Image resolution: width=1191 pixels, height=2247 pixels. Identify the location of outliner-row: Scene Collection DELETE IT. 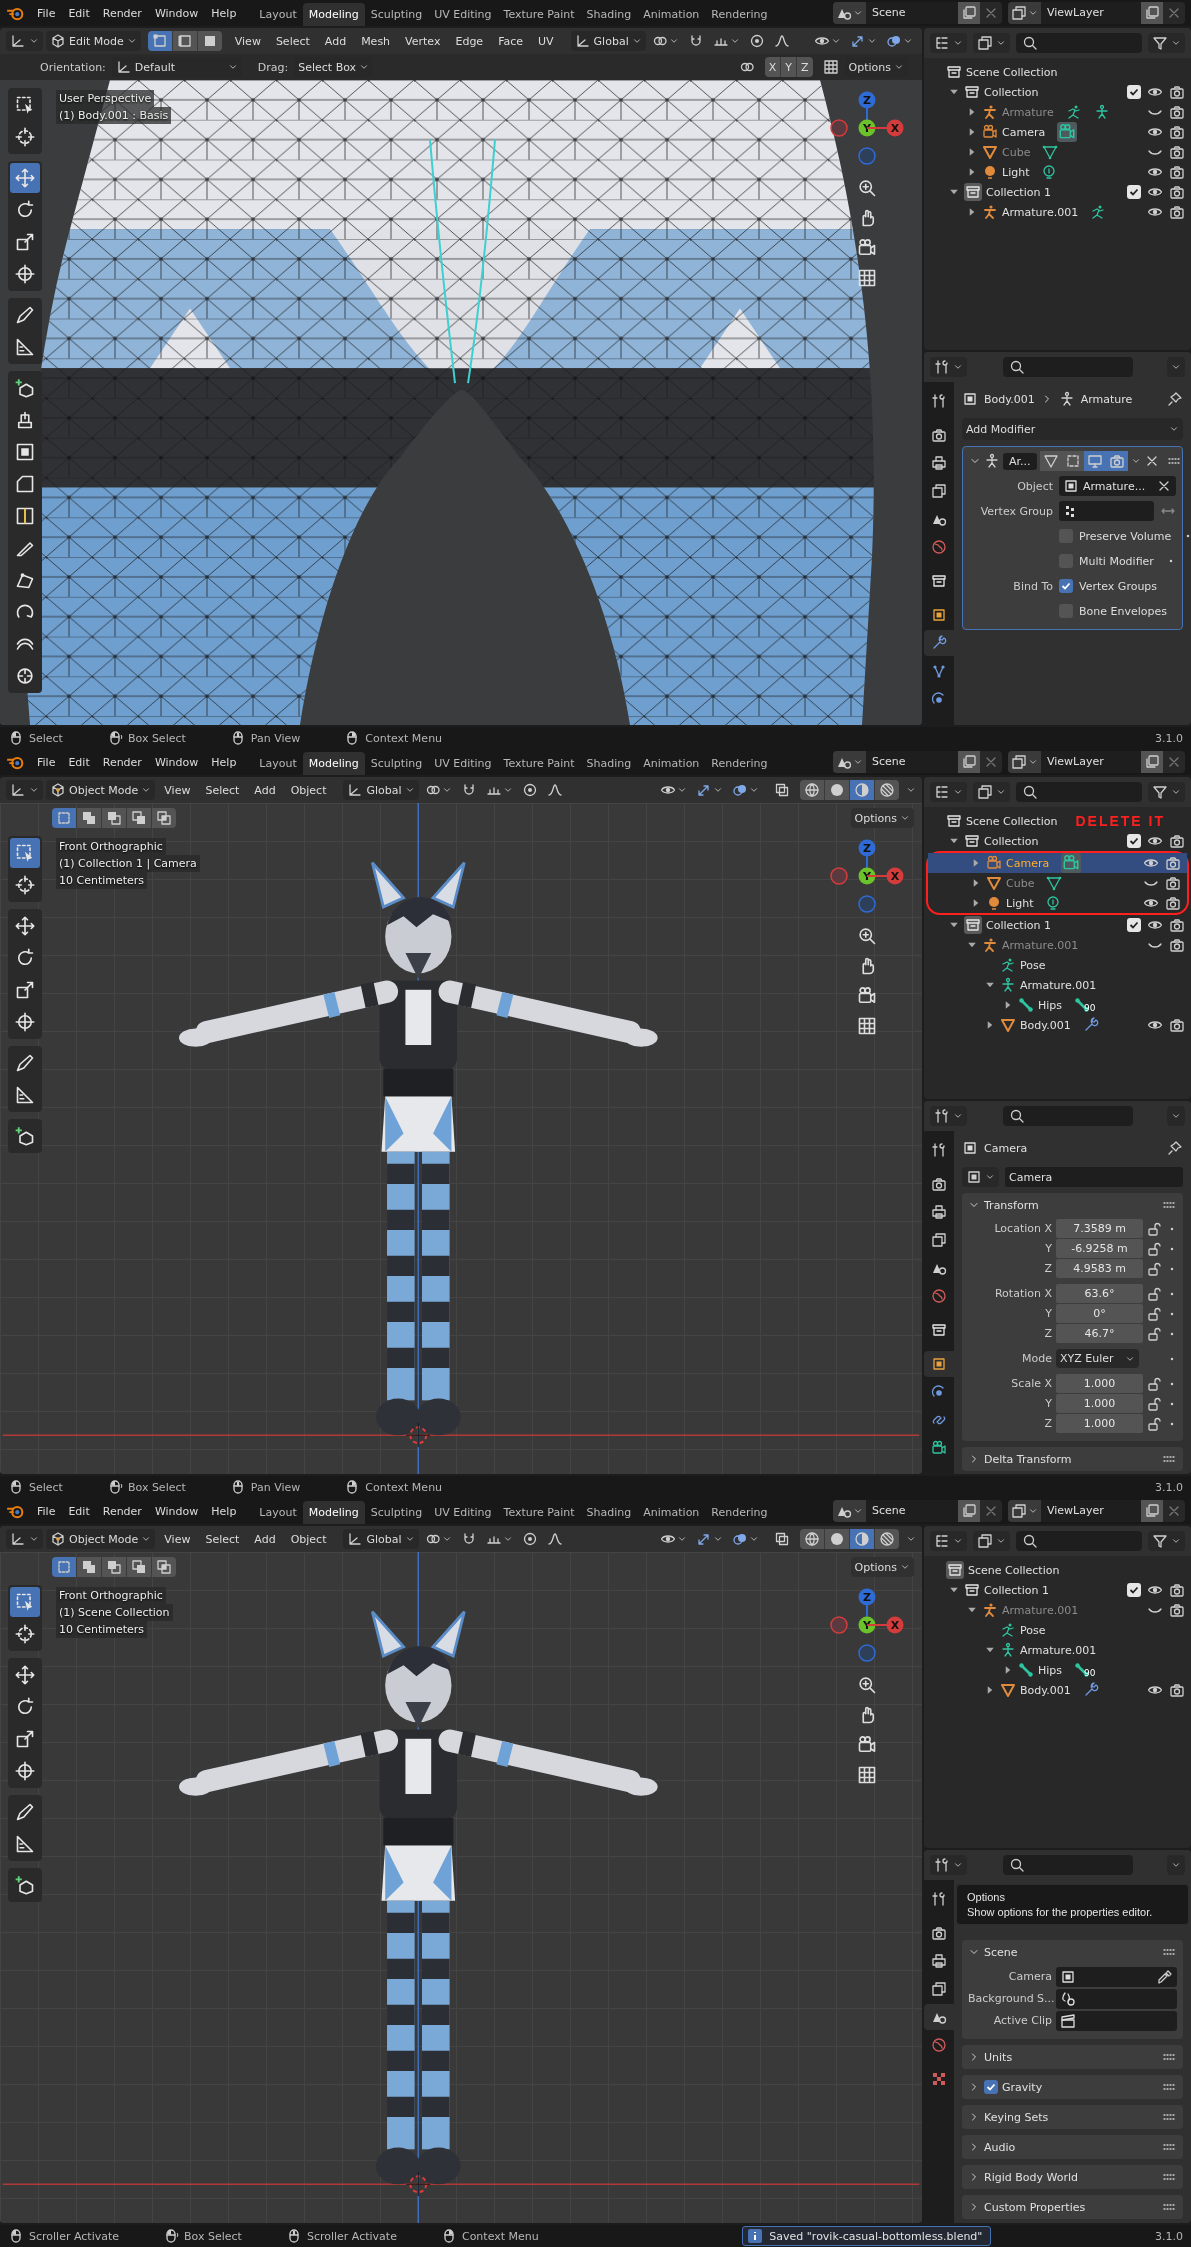
(1057, 821).